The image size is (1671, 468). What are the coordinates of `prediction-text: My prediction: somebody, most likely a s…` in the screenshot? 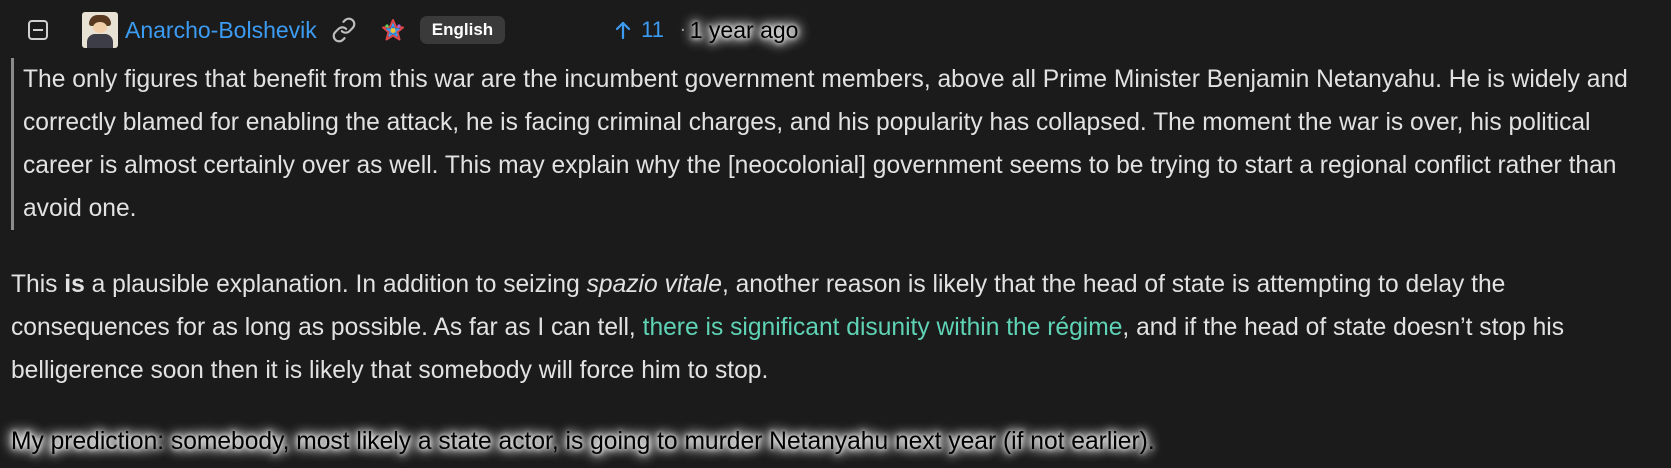 It's located at (583, 441).